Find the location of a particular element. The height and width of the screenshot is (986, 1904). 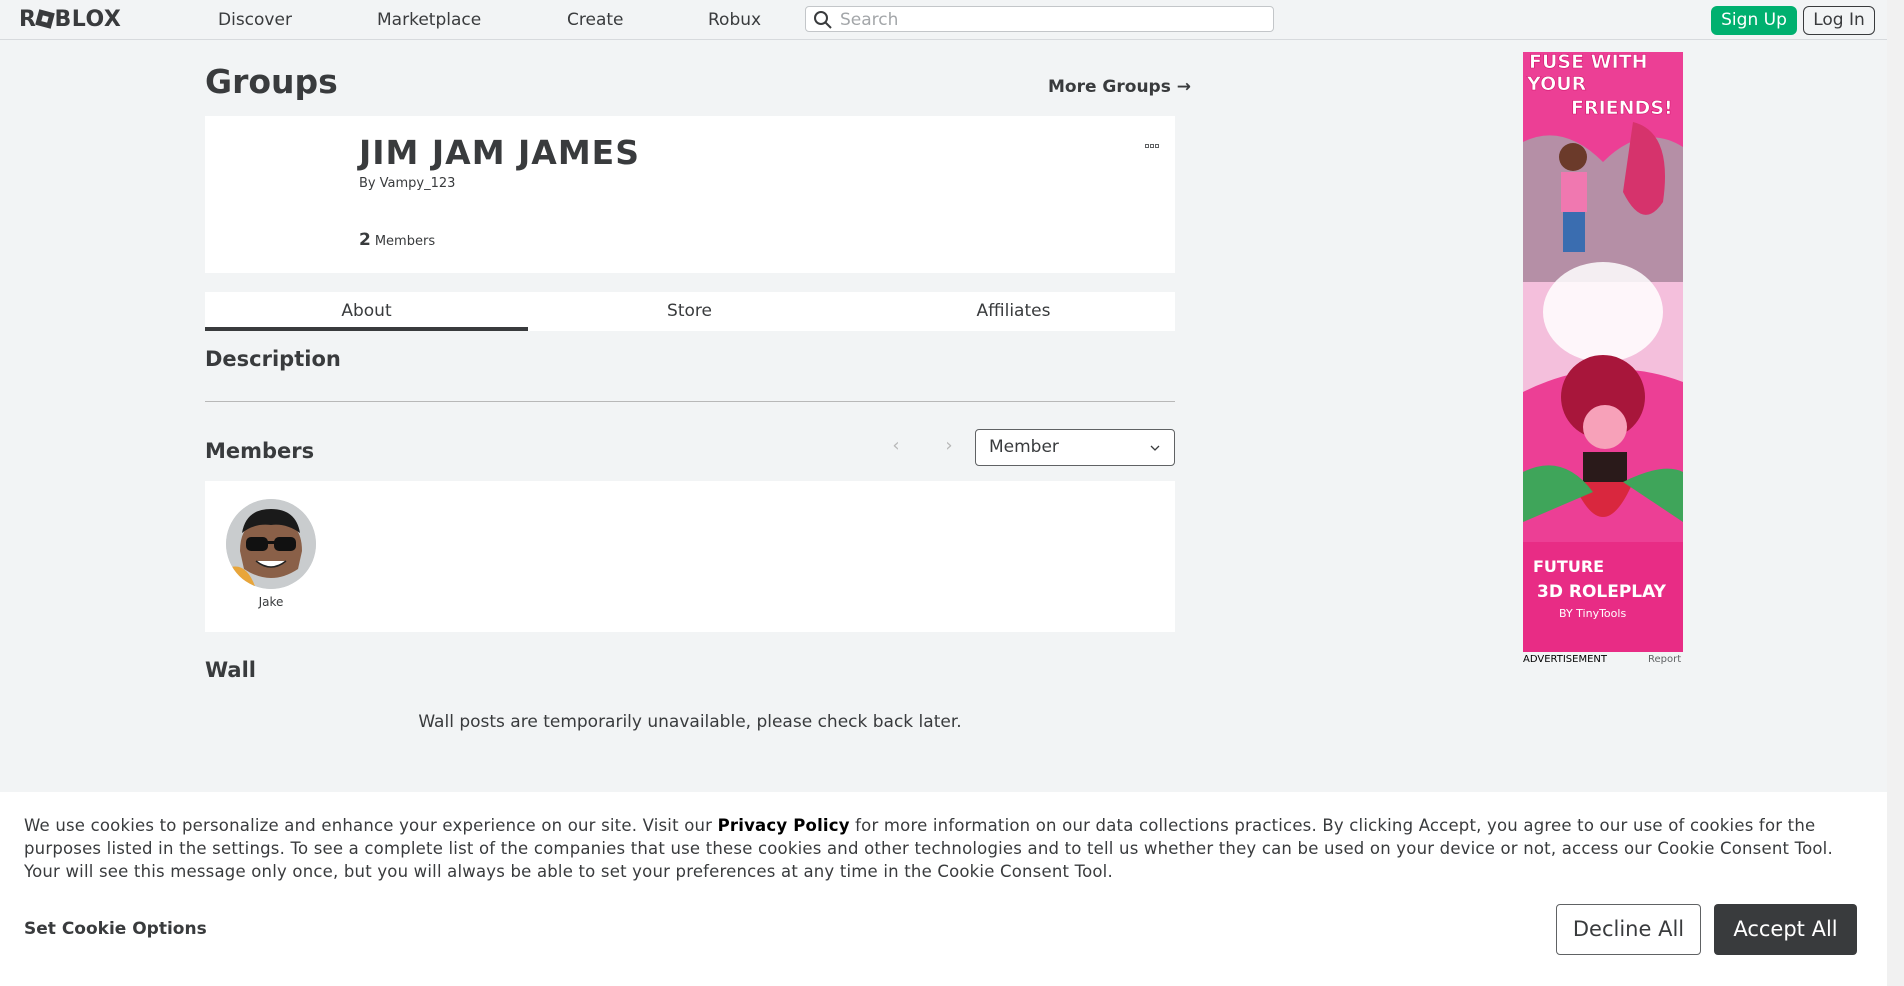

nav-marketplace: Marketplace is located at coordinates (429, 20).